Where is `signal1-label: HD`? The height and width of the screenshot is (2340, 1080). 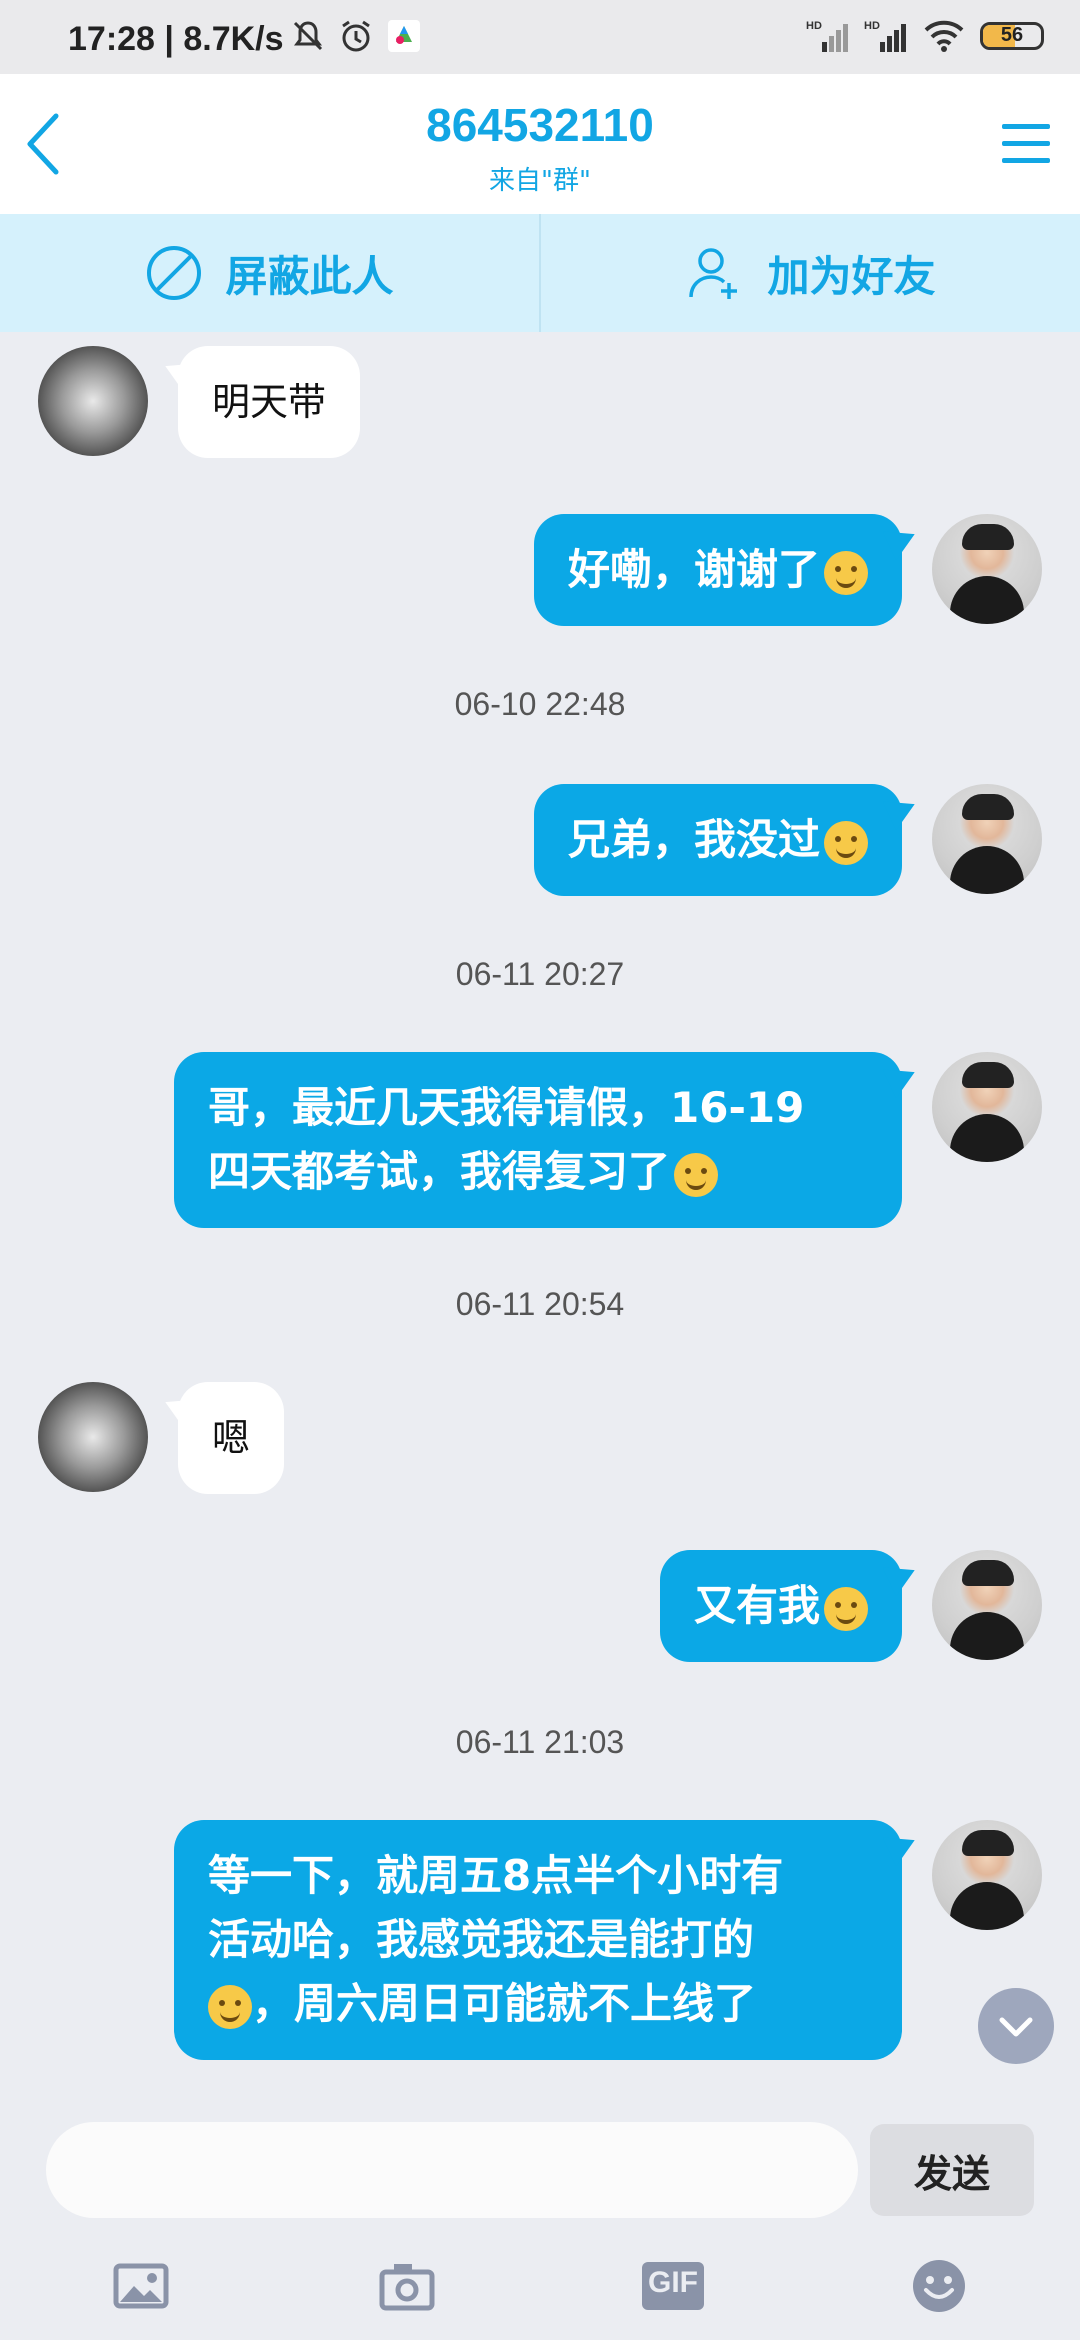 signal1-label: HD is located at coordinates (814, 26).